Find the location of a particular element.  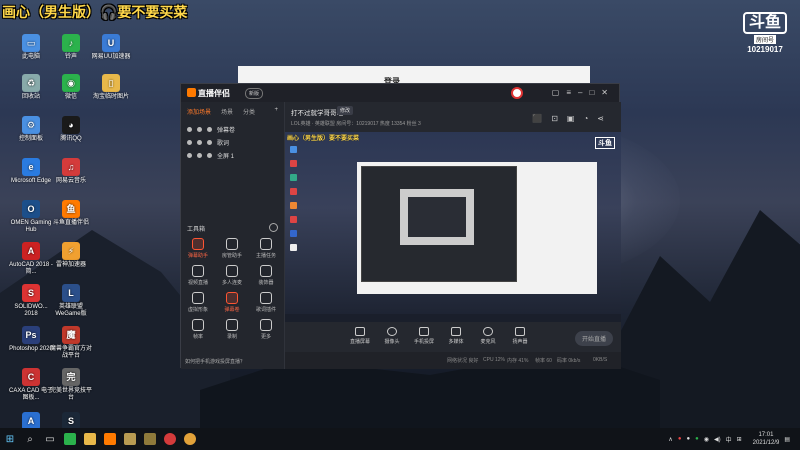

tool-button: 多人连麦 is located at coordinates (232, 275).